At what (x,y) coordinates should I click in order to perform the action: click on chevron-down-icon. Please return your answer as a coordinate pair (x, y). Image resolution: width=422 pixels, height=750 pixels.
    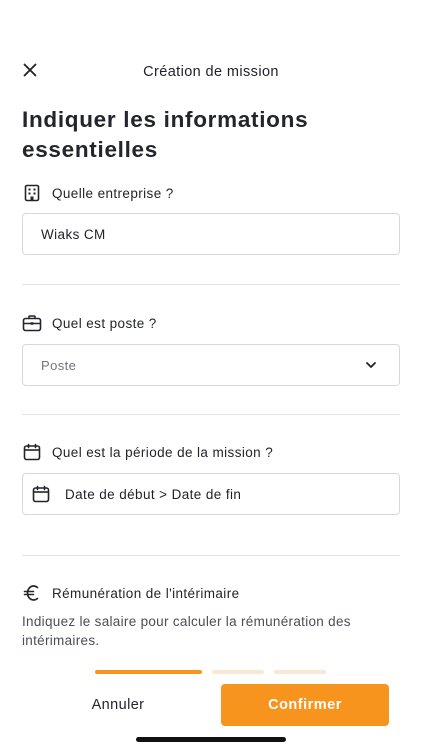
    Looking at the image, I should click on (371, 365).